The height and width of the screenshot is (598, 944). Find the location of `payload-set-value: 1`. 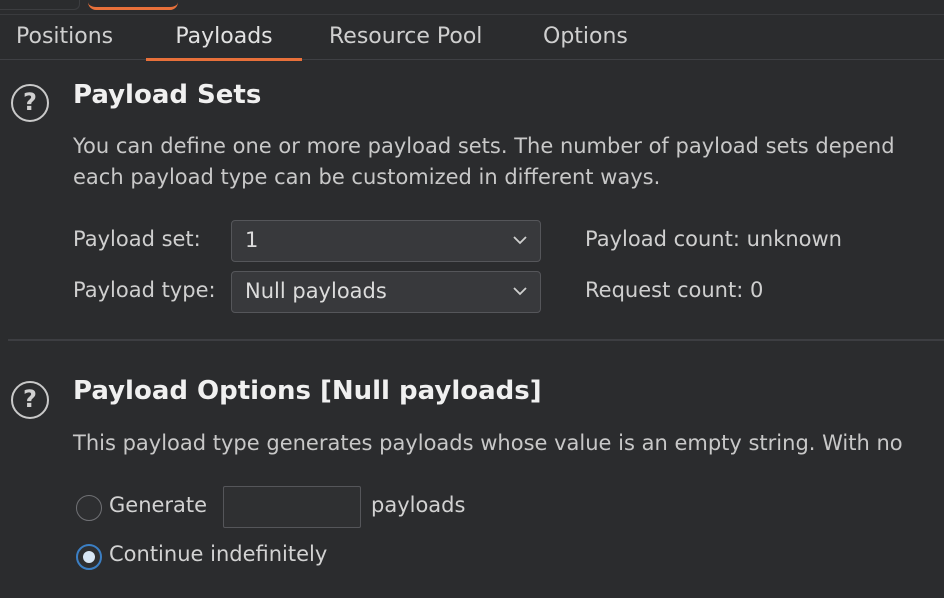

payload-set-value: 1 is located at coordinates (252, 240).